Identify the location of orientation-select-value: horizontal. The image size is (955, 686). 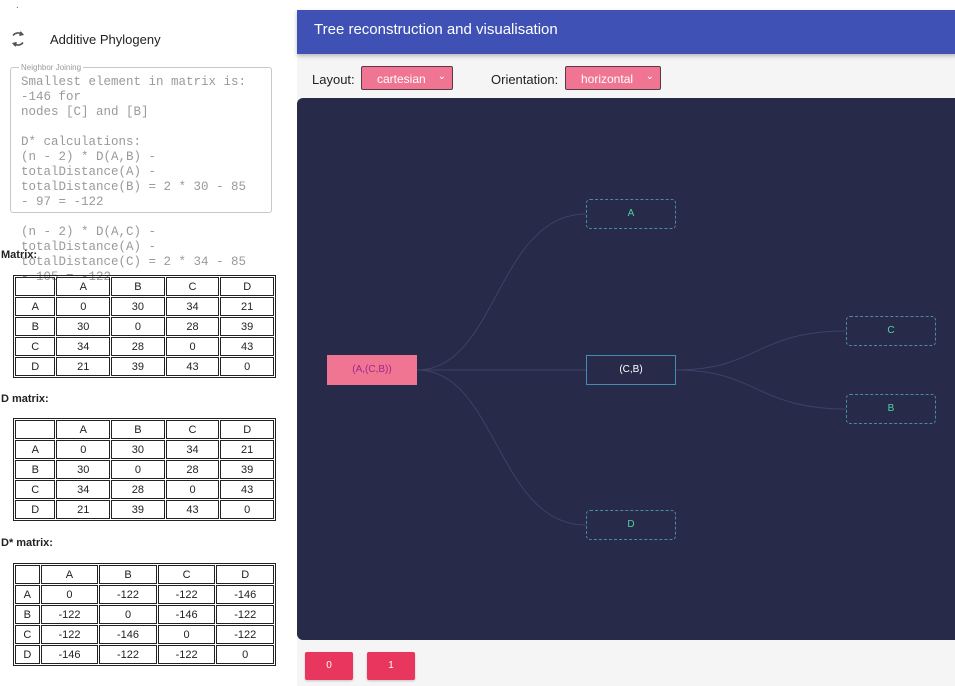
(607, 79).